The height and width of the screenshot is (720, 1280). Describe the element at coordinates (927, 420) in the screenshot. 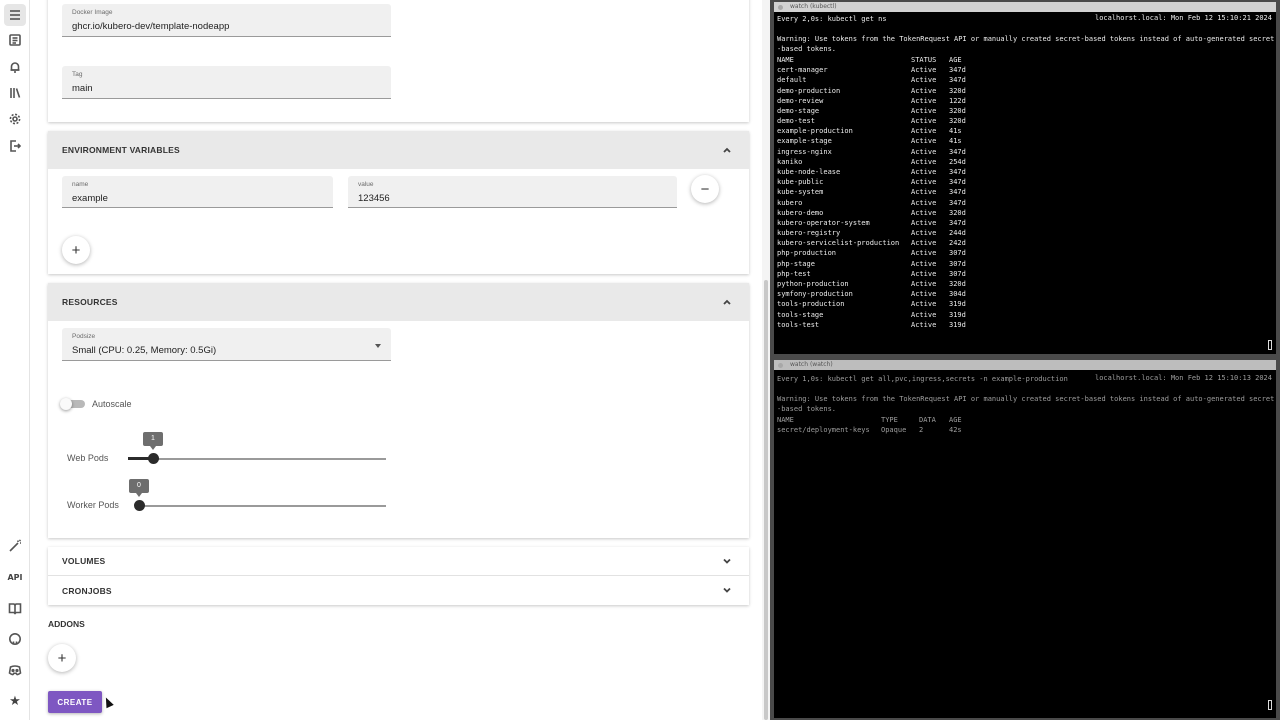

I see `terminal_bottom-header-cell: DATA` at that location.